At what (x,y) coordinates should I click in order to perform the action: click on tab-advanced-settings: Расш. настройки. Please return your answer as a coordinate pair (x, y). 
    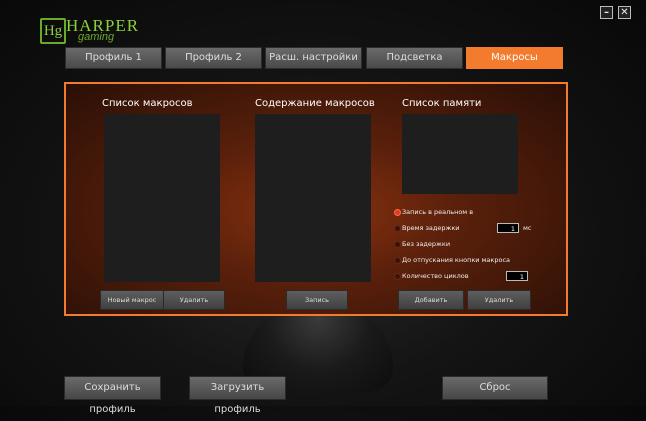
    Looking at the image, I should click on (313, 58).